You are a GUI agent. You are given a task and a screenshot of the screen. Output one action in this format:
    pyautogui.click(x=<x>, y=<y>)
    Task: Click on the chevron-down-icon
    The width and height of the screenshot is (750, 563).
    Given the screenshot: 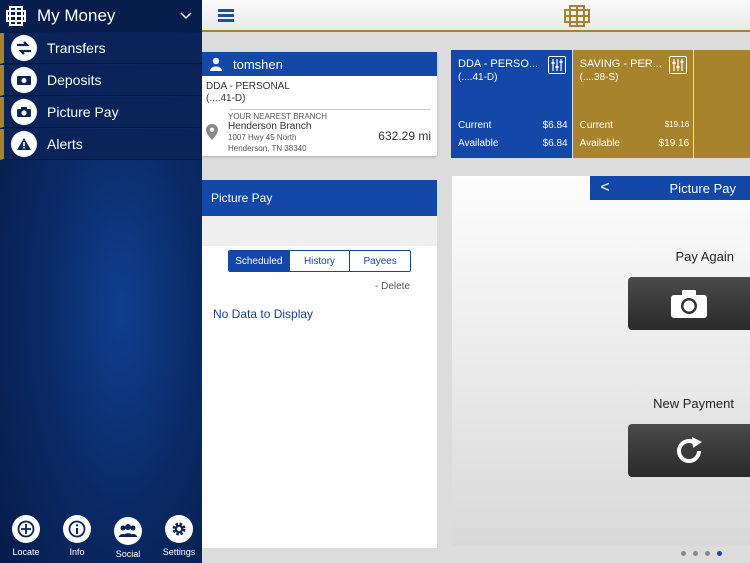 What is the action you would take?
    pyautogui.click(x=186, y=16)
    